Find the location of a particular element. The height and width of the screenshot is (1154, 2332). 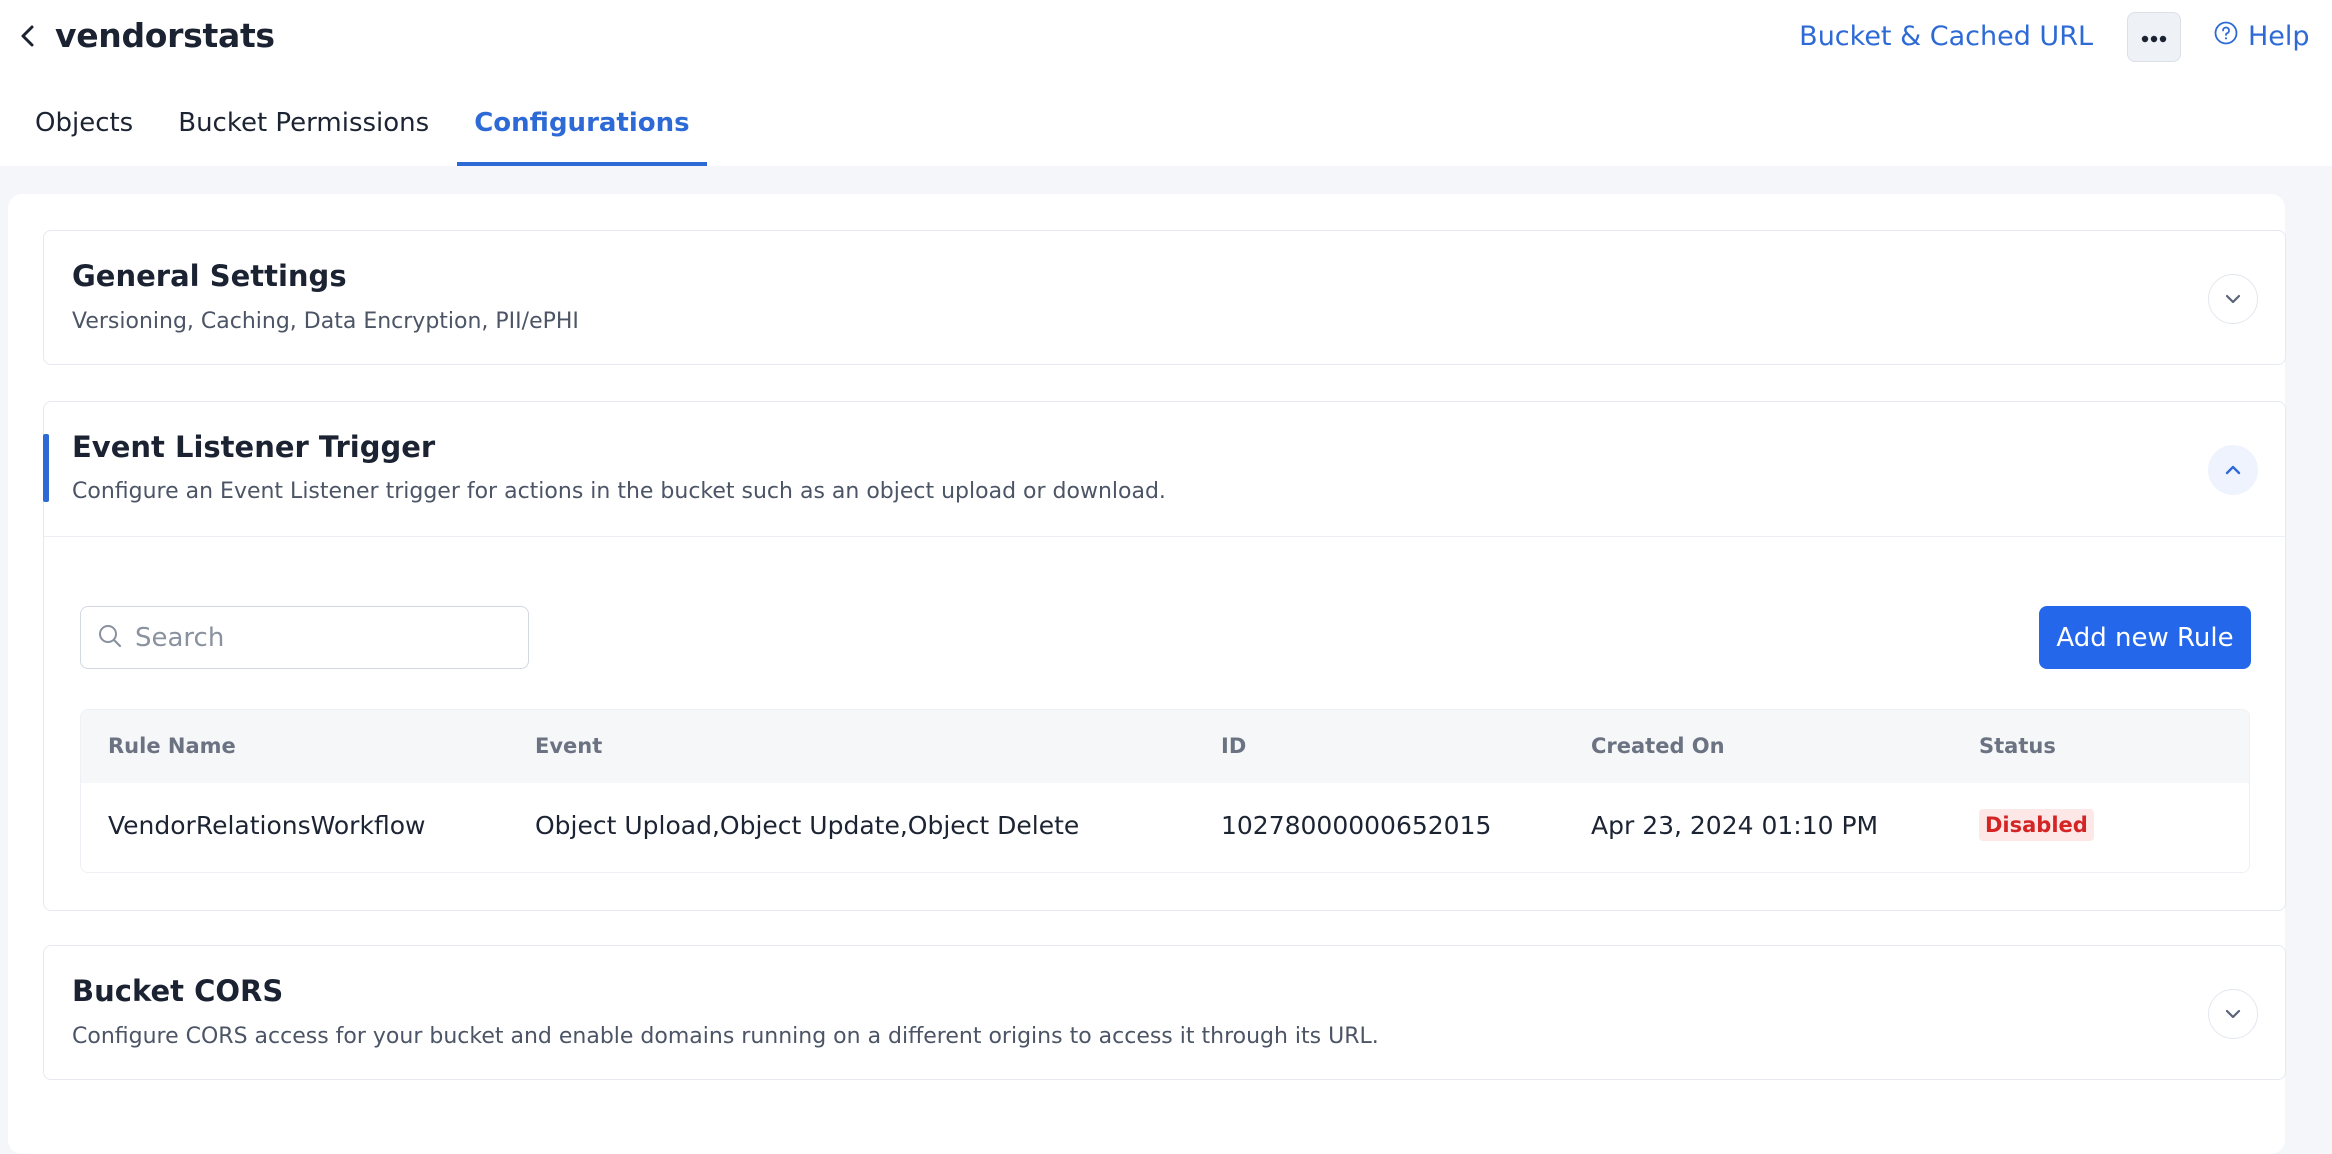

help-link: Help is located at coordinates (2262, 36).